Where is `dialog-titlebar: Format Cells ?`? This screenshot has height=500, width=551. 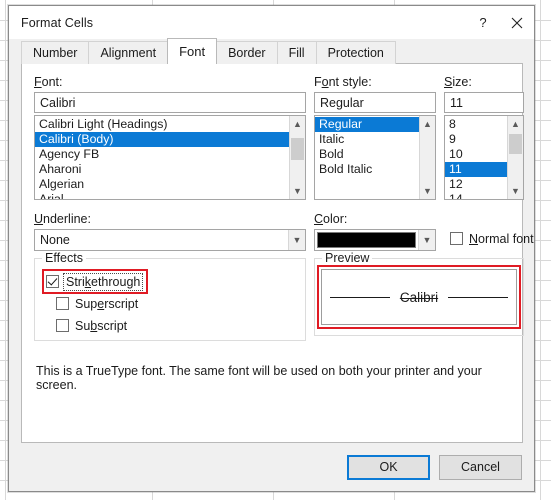 dialog-titlebar: Format Cells ? is located at coordinates (271, 22).